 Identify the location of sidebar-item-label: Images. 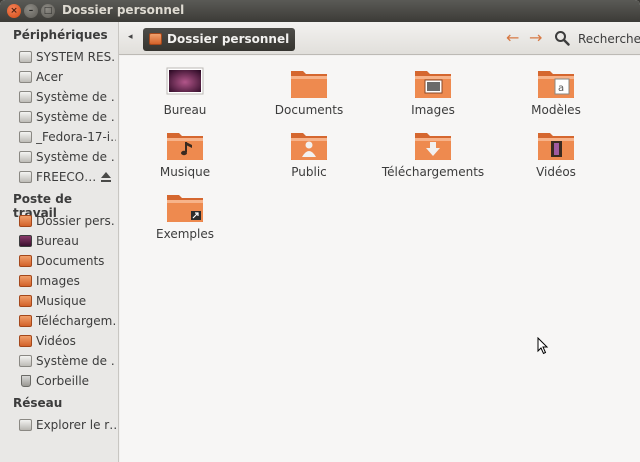
(58, 281).